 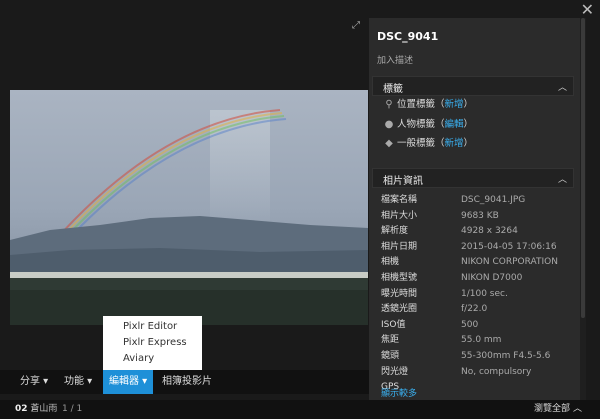 What do you see at coordinates (358, 26) in the screenshot?
I see `expand-icon: ⤢` at bounding box center [358, 26].